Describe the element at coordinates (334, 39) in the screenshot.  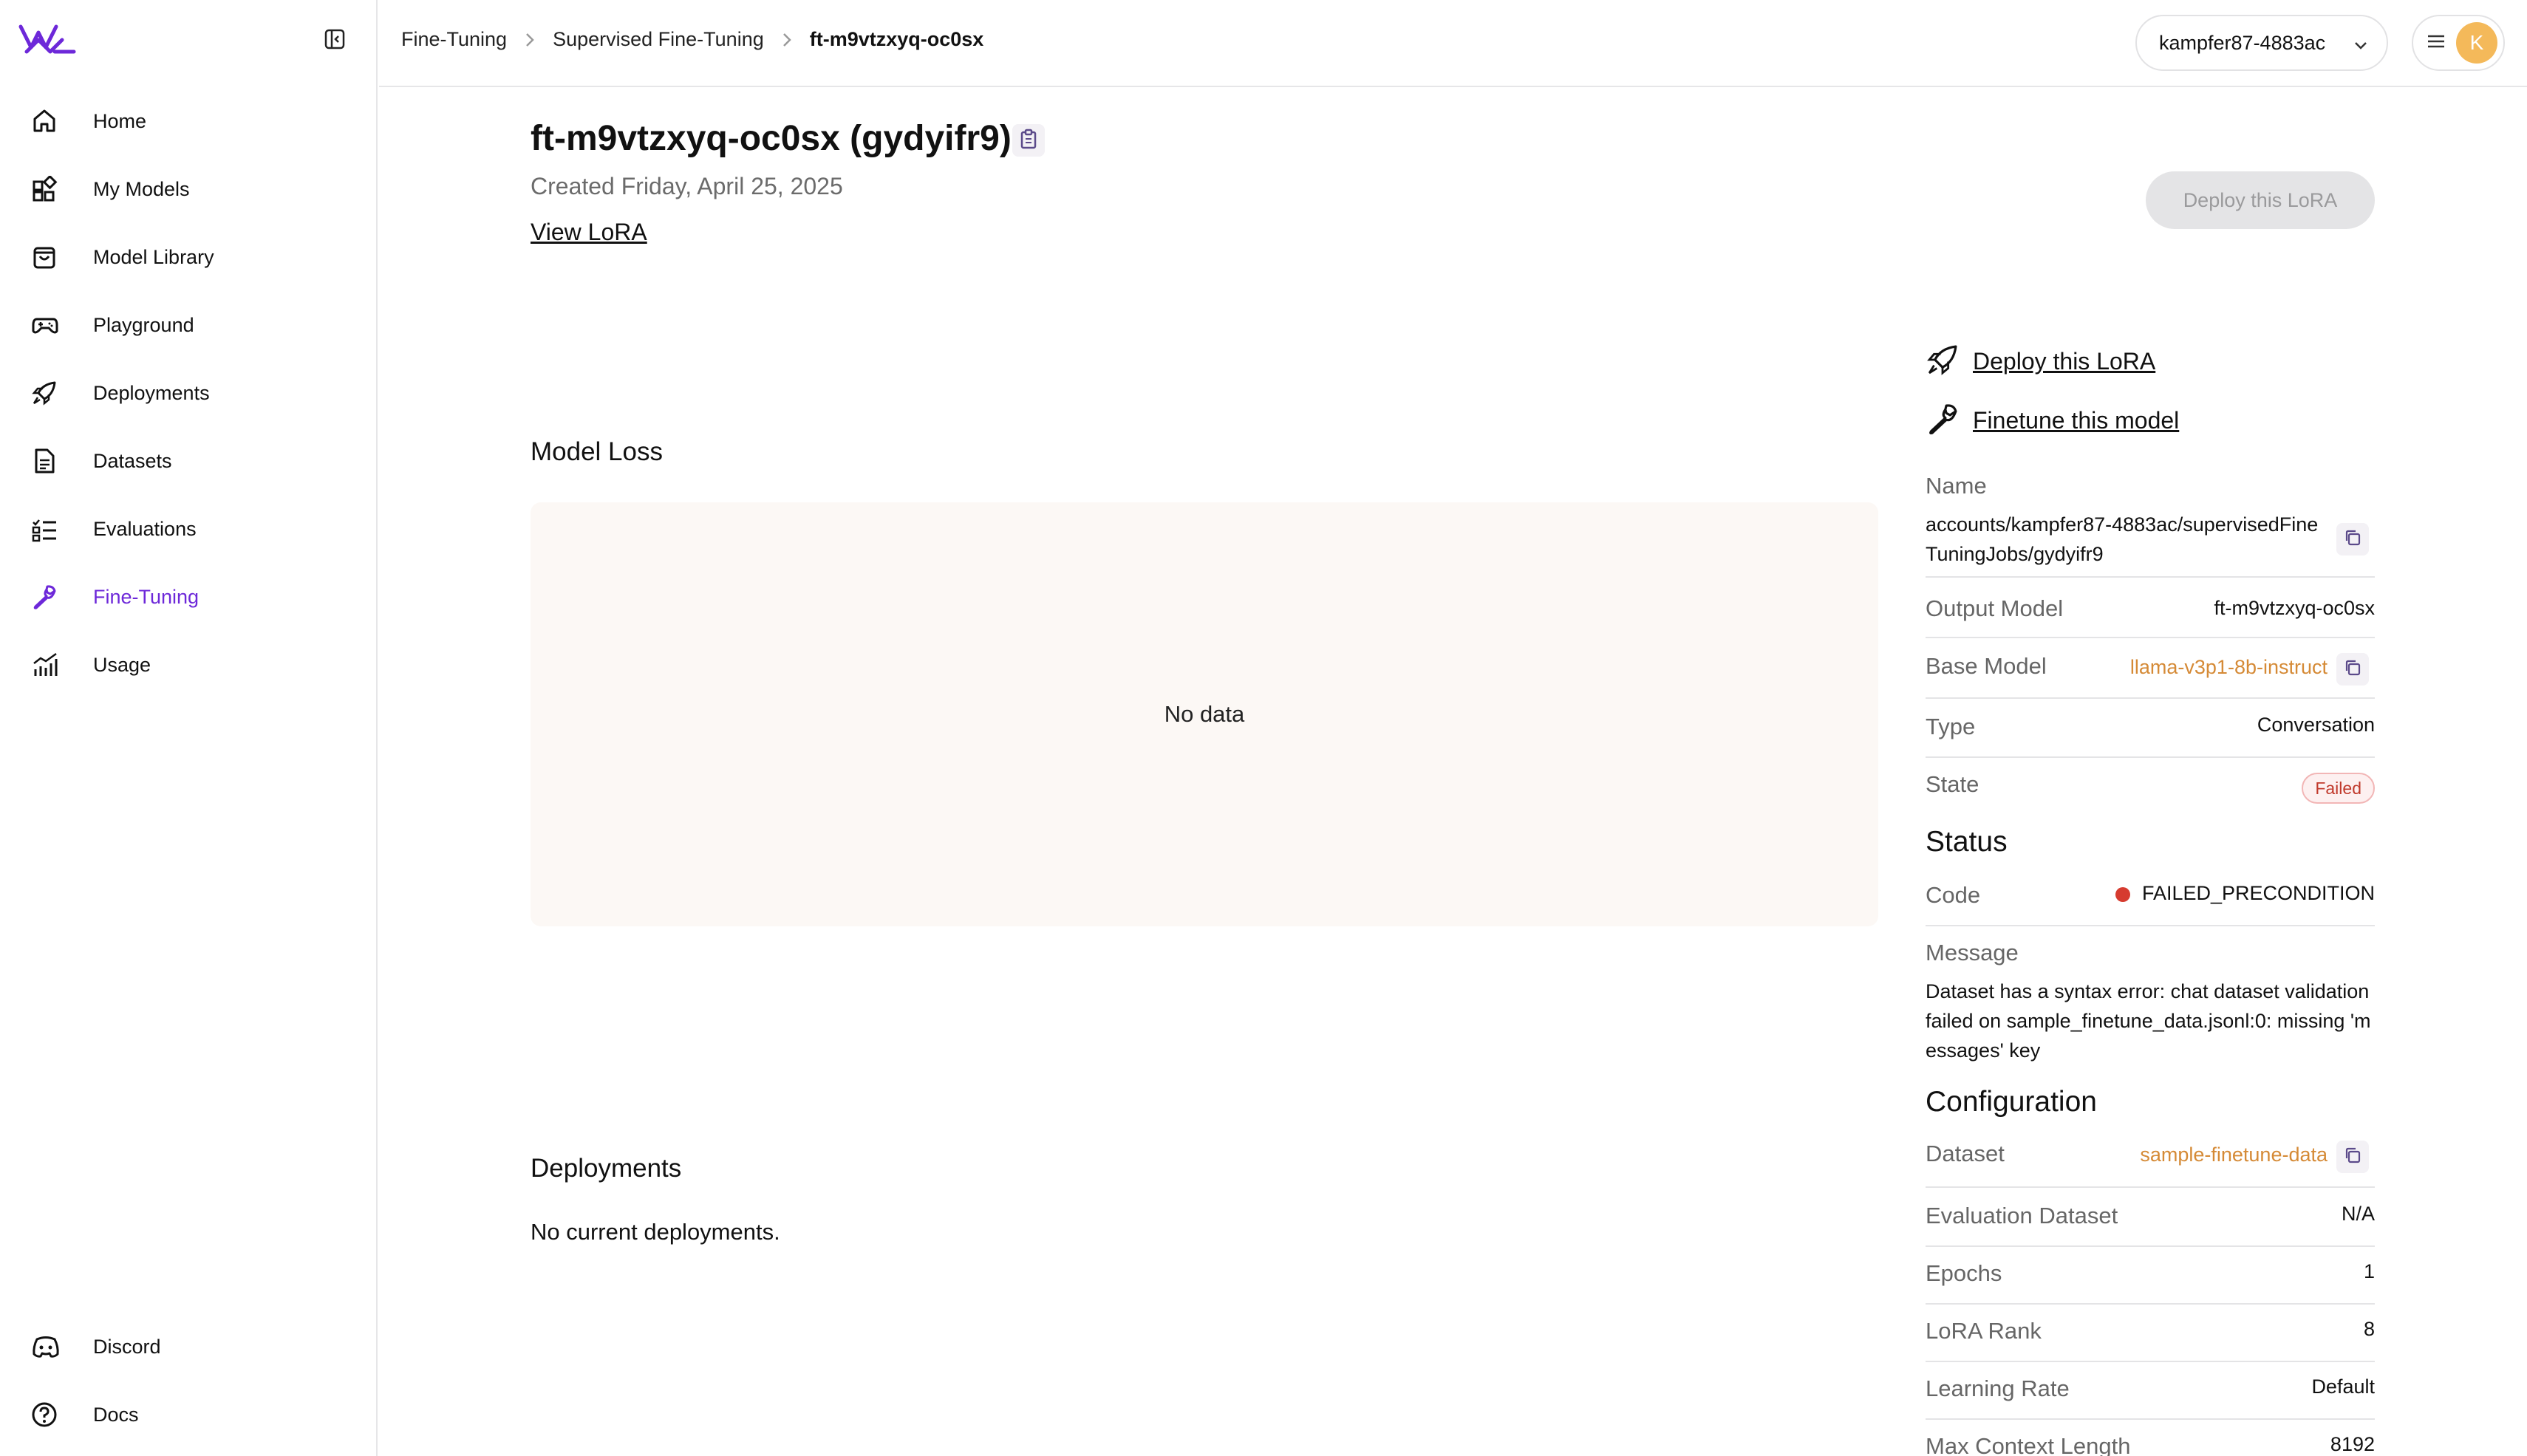
I see `collapse-sidebar-button` at that location.